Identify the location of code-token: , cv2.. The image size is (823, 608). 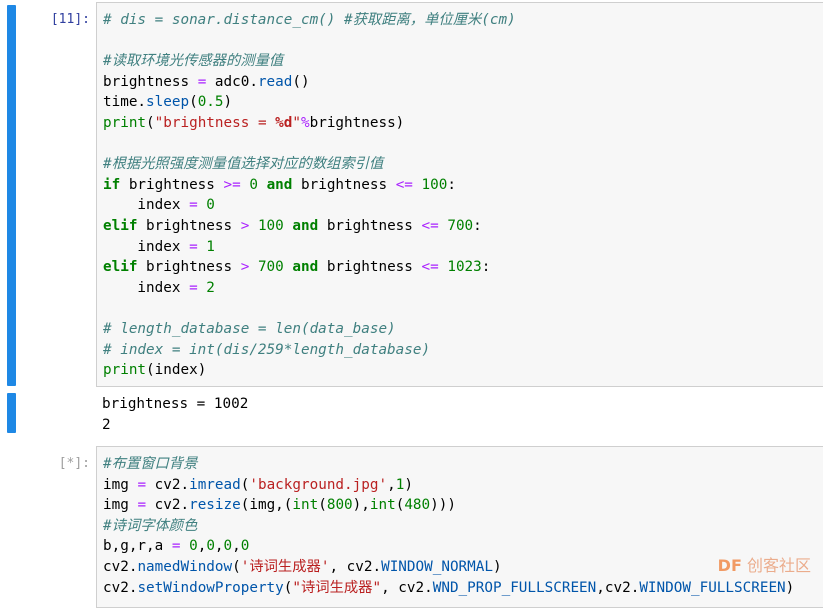
(355, 566).